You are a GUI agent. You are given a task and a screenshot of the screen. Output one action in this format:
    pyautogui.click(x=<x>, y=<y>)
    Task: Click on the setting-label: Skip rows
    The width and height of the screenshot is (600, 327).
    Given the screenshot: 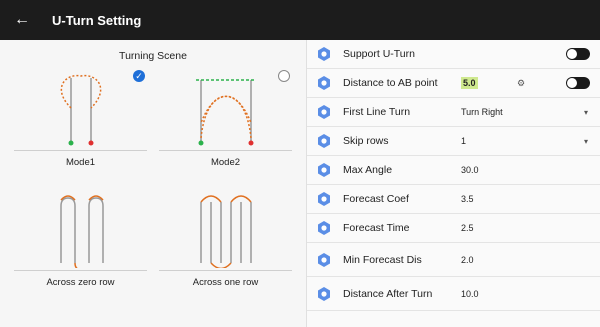 What is the action you would take?
    pyautogui.click(x=366, y=141)
    